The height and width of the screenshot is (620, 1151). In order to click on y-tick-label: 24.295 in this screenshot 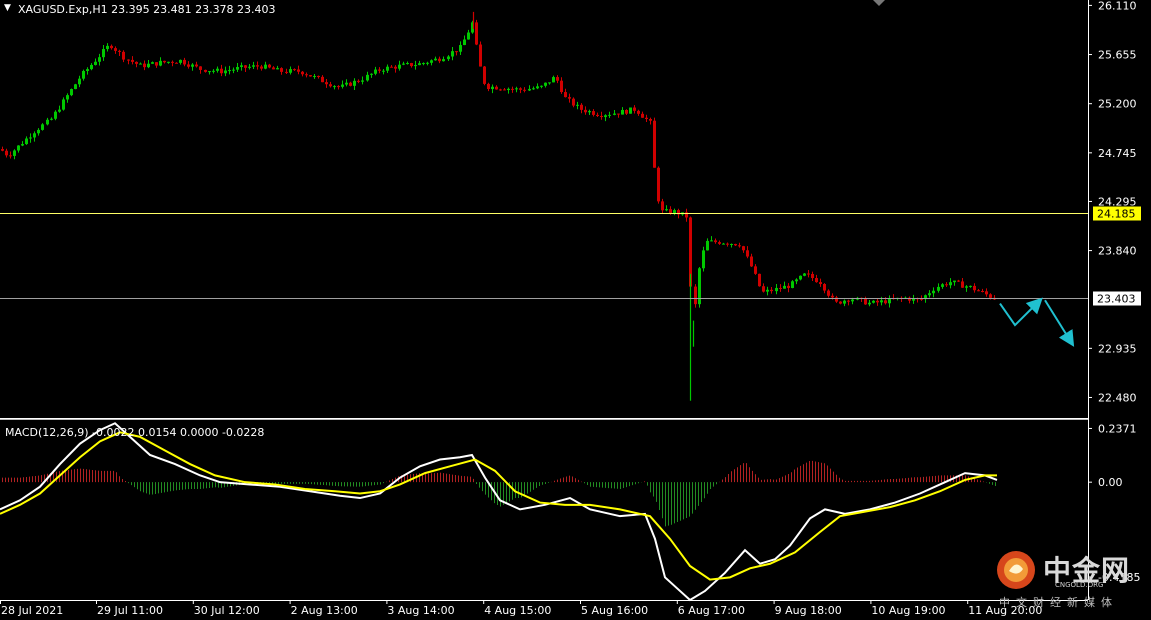, I will do `click(1117, 201)`.